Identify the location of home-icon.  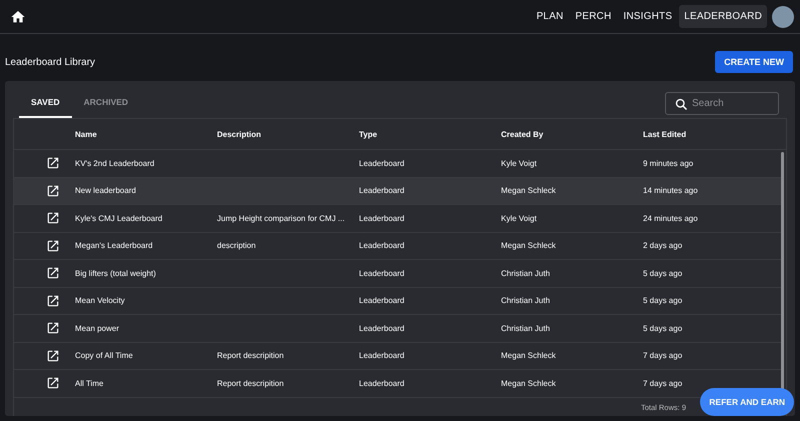
(18, 16).